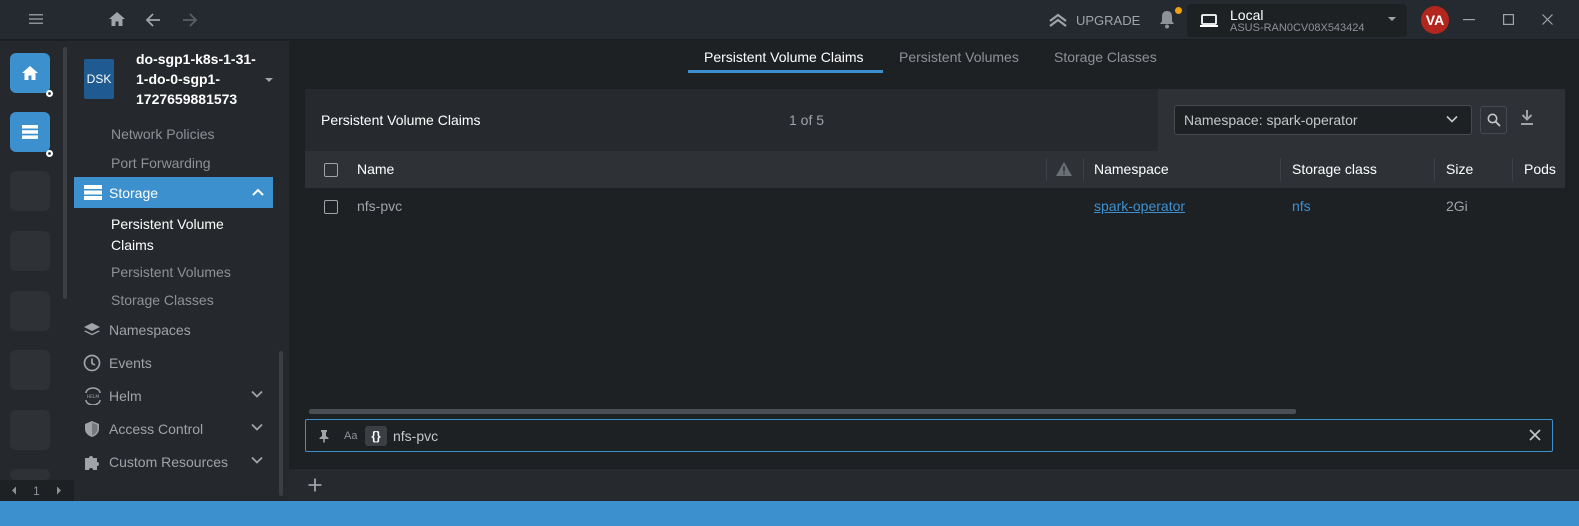 The width and height of the screenshot is (1579, 526). I want to click on item-count: 1 of 5, so click(807, 120).